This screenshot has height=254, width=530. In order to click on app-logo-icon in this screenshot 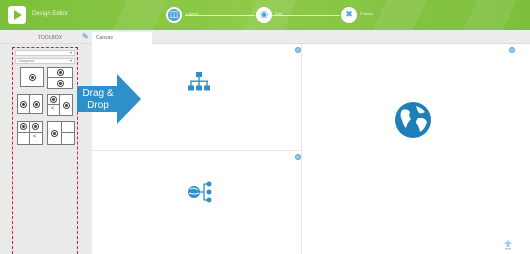, I will do `click(17, 15)`.